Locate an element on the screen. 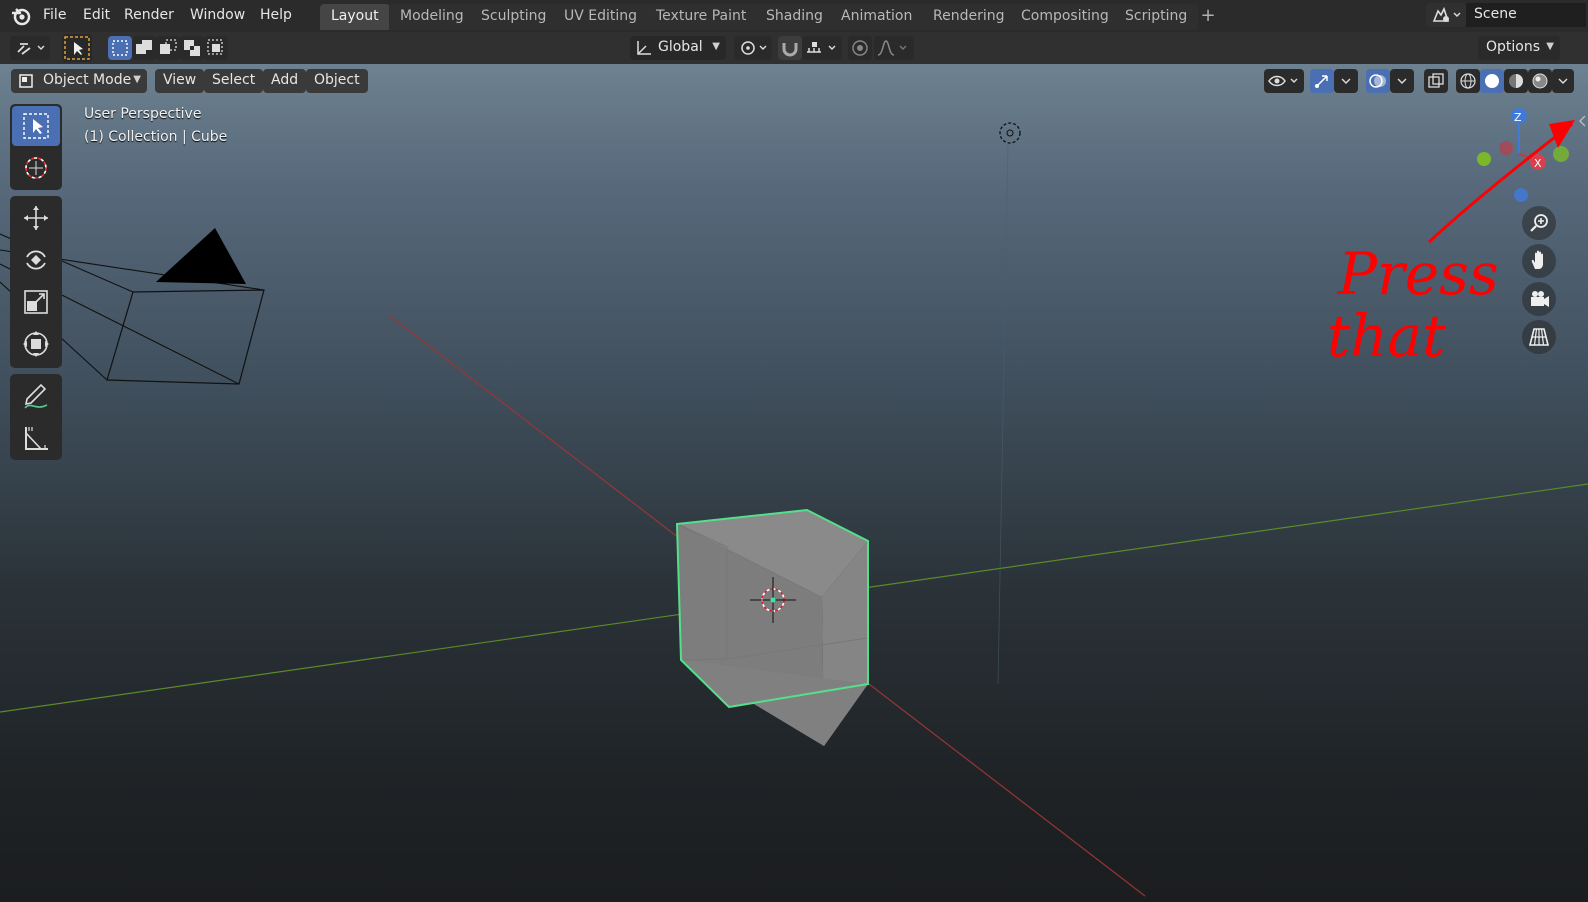  visibility-dropdown is located at coordinates (1284, 81).